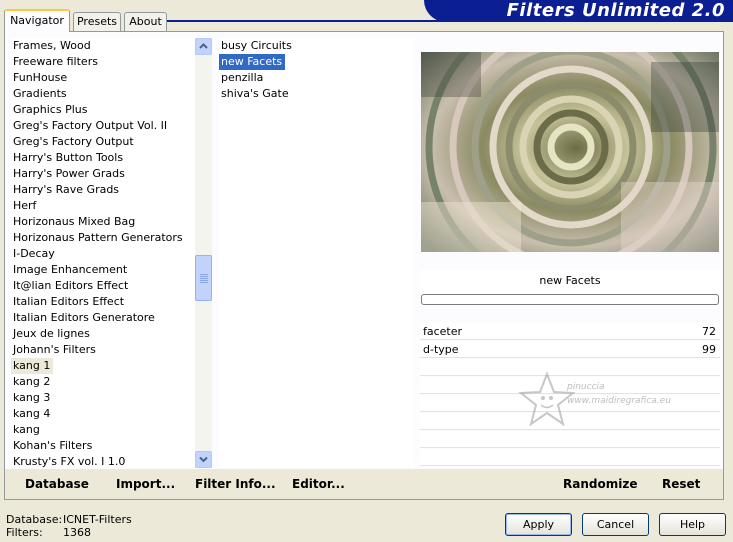 The image size is (733, 542). Describe the element at coordinates (615, 524) in the screenshot. I see `cancel-button: Cancel` at that location.